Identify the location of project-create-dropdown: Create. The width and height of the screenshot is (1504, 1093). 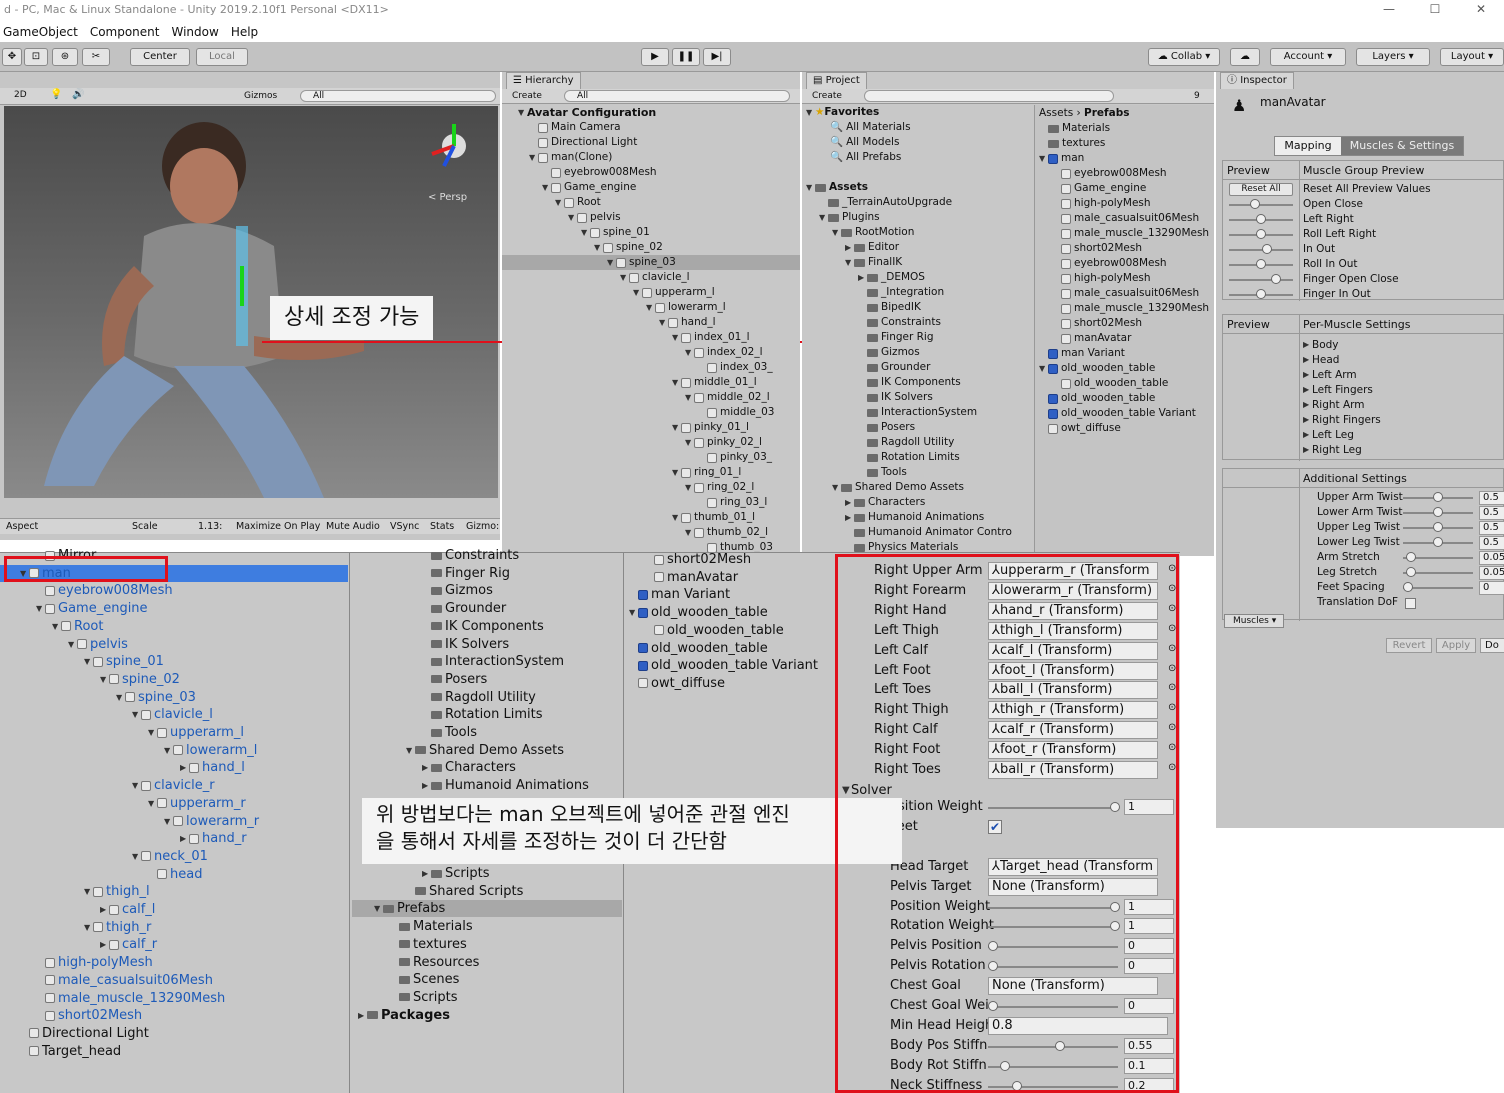
(827, 96).